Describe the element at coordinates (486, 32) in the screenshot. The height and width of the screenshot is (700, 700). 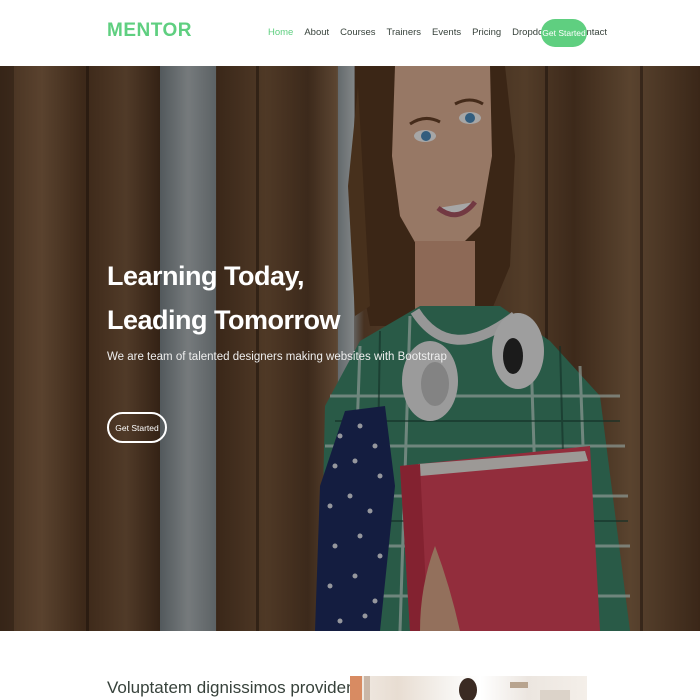
I see `nav-item-pricing: Pricing` at that location.